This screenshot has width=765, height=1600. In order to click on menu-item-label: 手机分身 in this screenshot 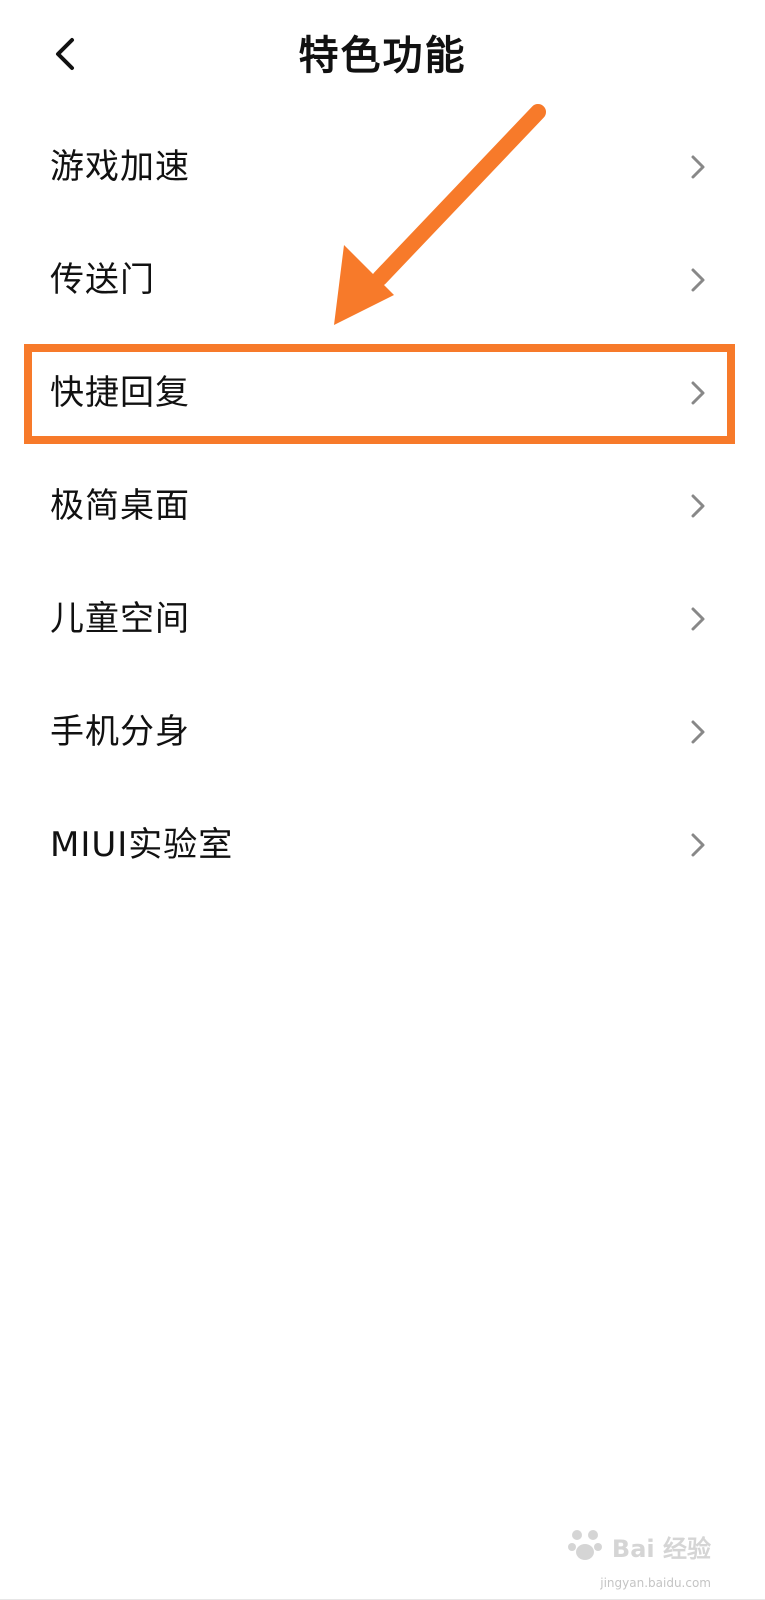, I will do `click(120, 732)`.